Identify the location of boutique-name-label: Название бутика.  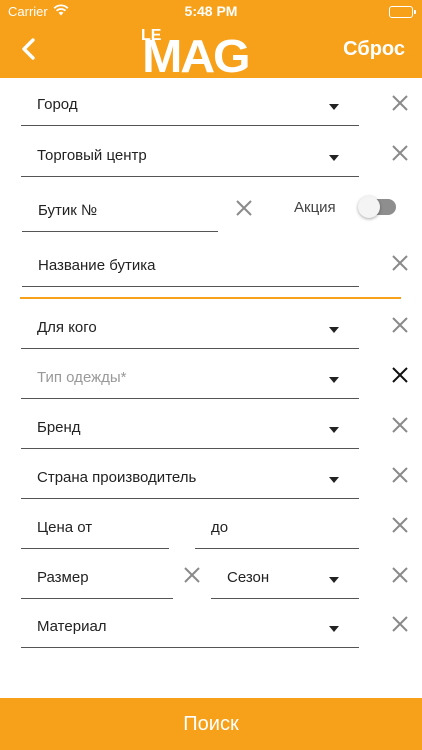
(97, 265).